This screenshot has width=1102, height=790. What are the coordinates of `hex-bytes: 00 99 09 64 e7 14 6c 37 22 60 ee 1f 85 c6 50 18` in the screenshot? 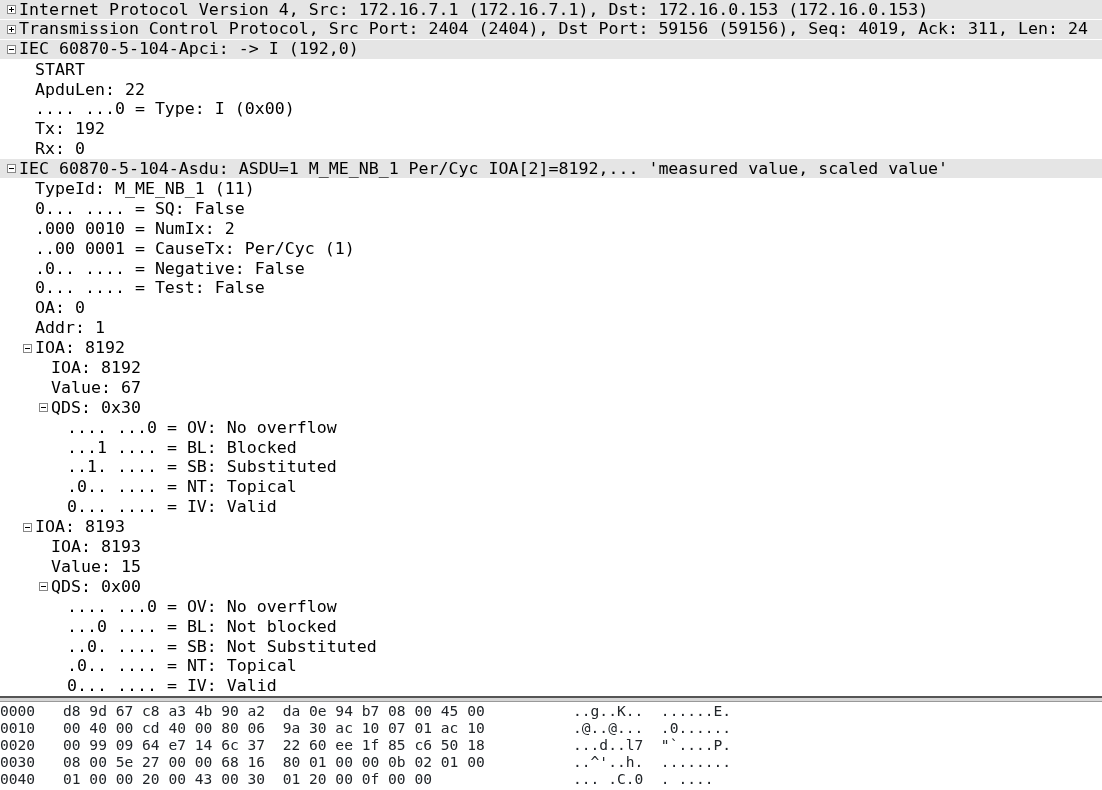 It's located at (274, 744).